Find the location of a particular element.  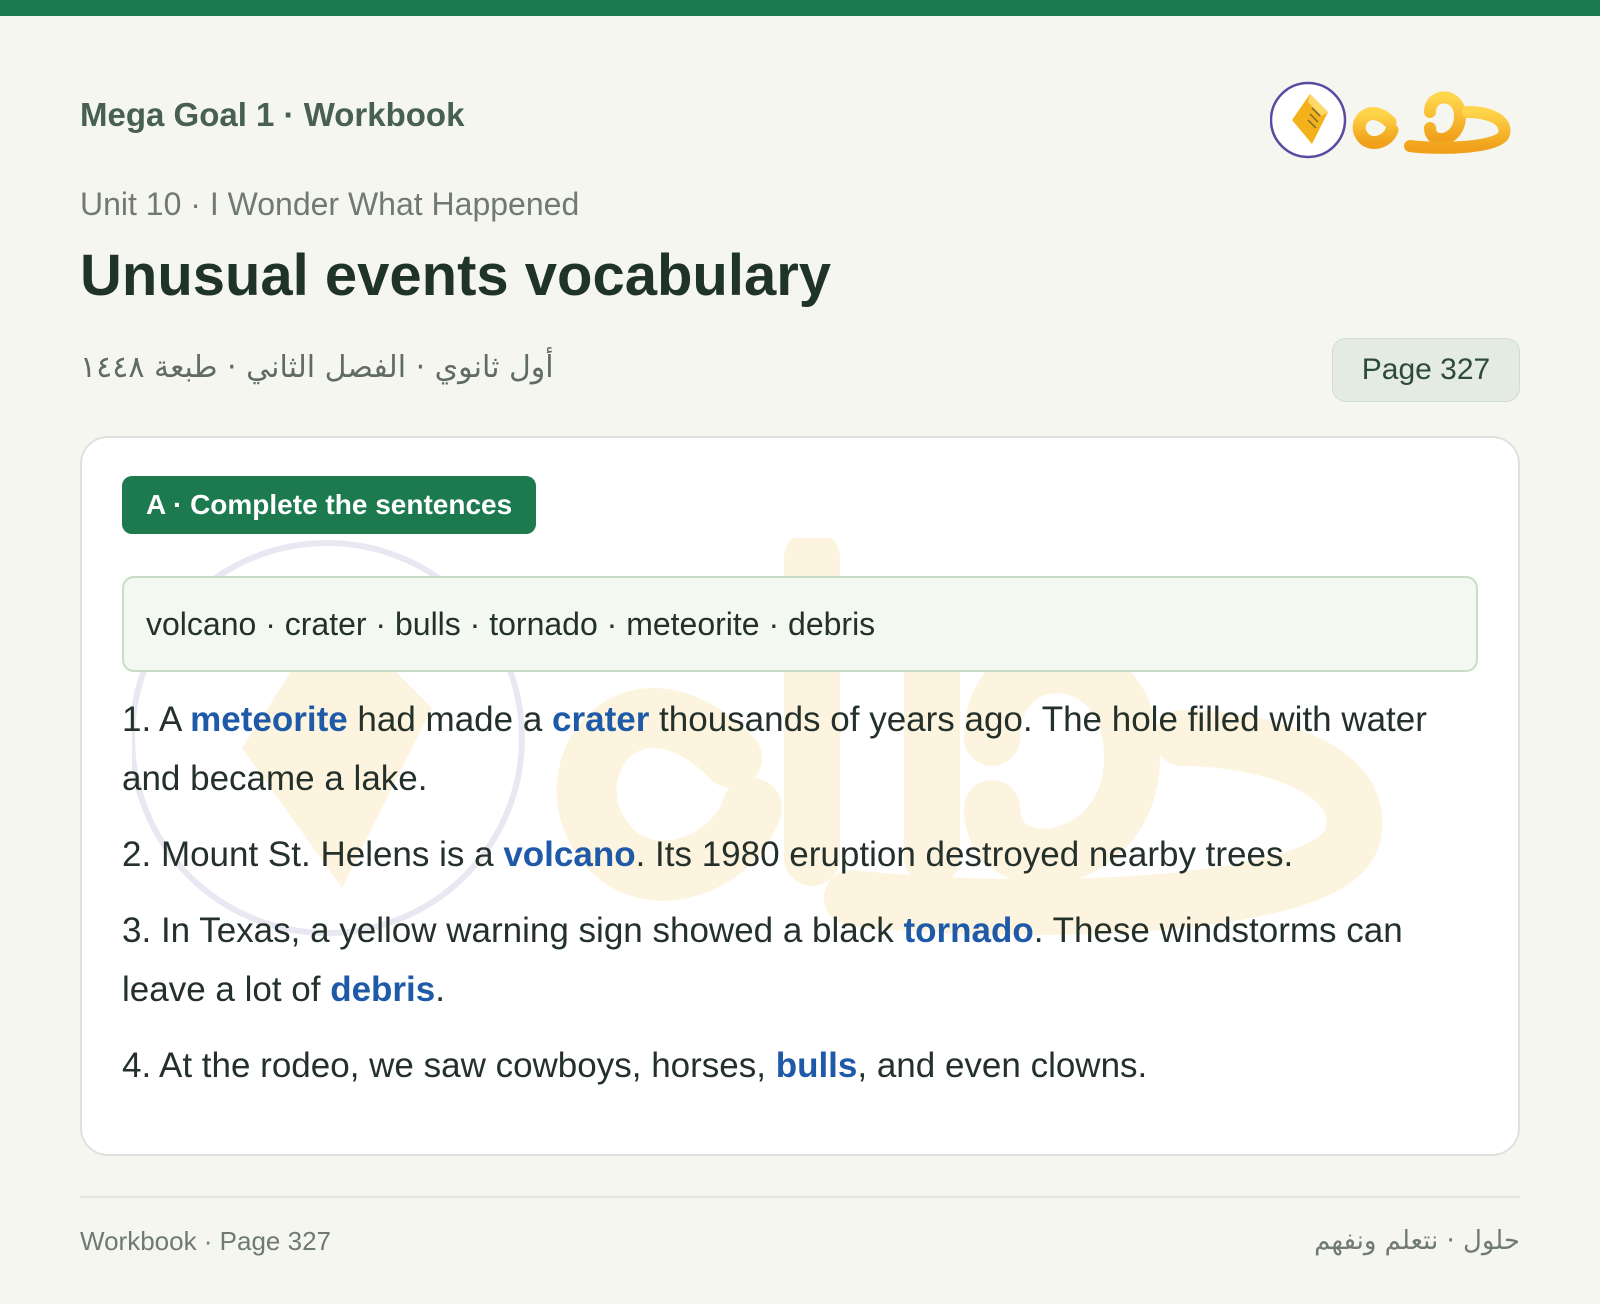

hulul-logo is located at coordinates (1394, 119).